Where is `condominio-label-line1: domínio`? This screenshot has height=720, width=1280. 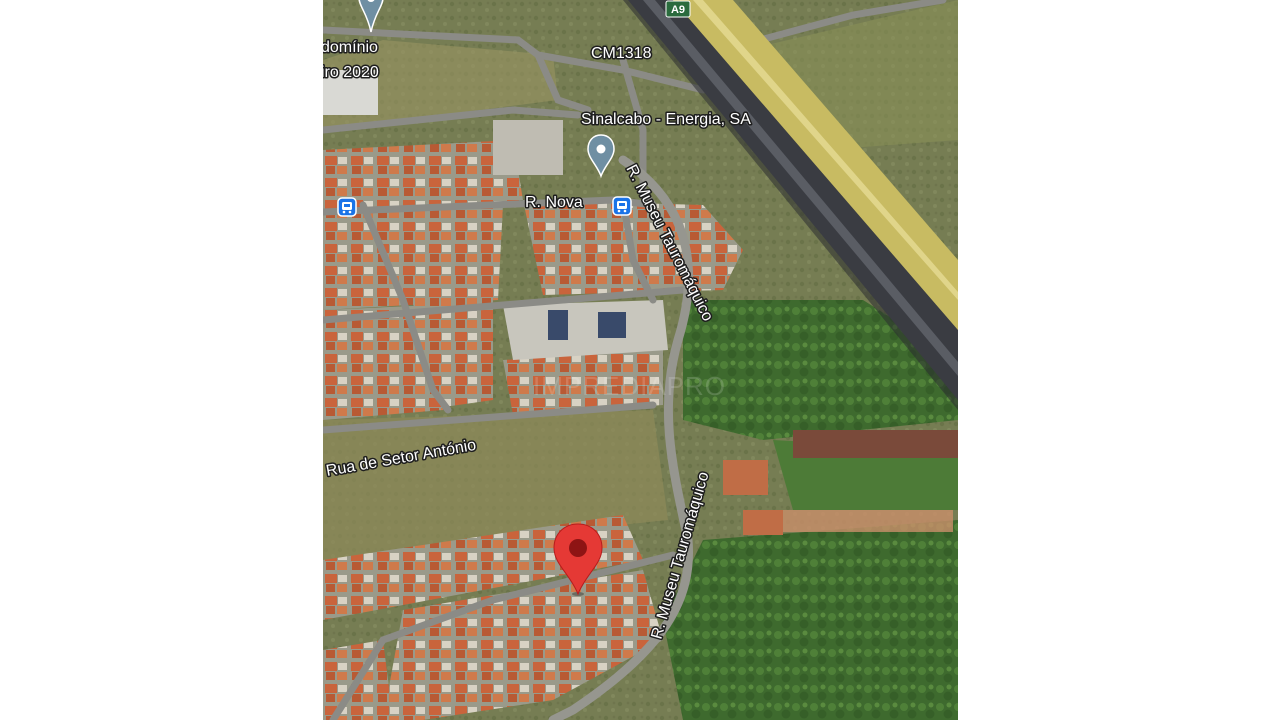
condominio-label-line1: domínio is located at coordinates (350, 47).